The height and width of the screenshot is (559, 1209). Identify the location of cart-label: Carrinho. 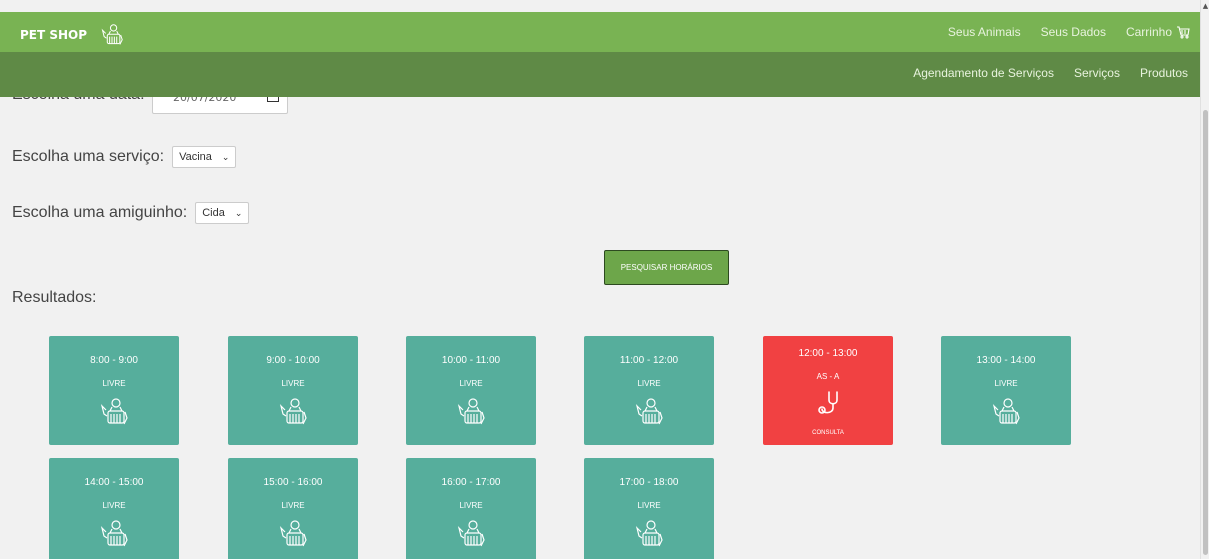
(1148, 32).